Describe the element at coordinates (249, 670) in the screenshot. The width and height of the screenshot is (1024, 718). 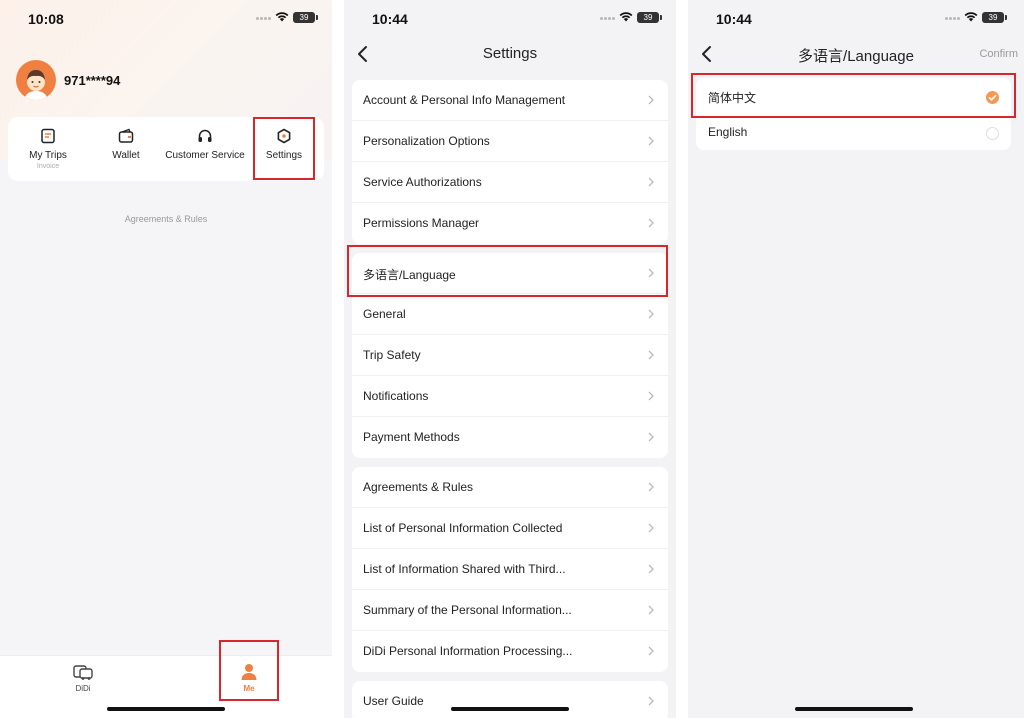
I see `highlight-me-tab` at that location.